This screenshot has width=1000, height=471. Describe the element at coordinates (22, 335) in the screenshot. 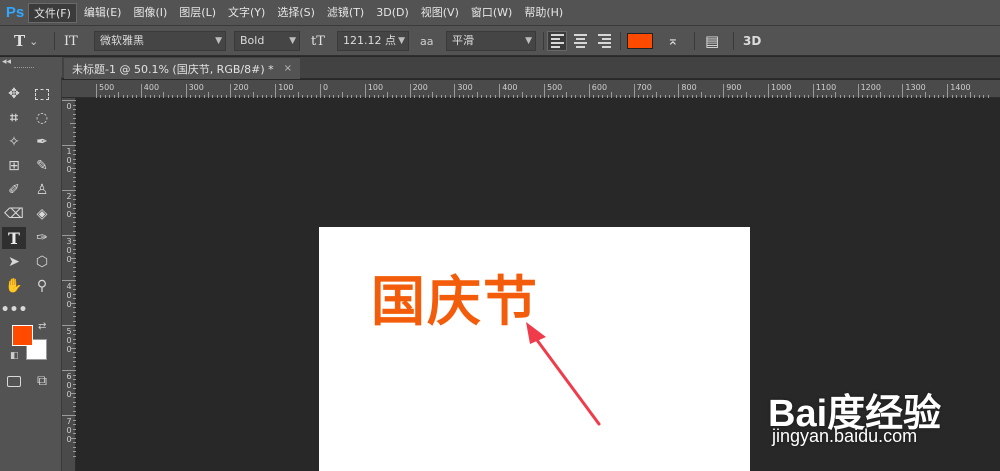

I see `foreground-color-swatch` at that location.